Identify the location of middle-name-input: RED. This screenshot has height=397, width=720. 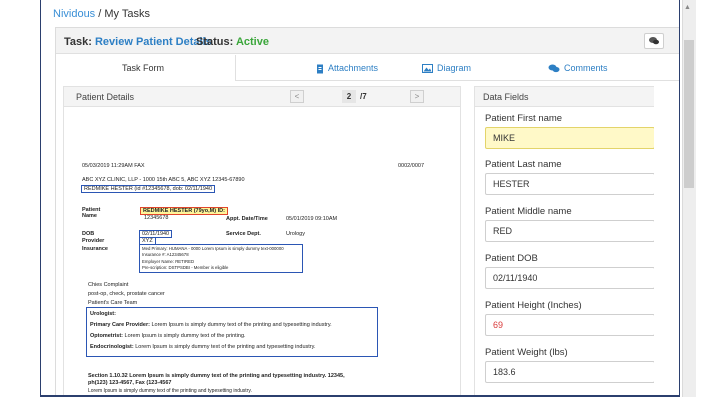
(569, 231).